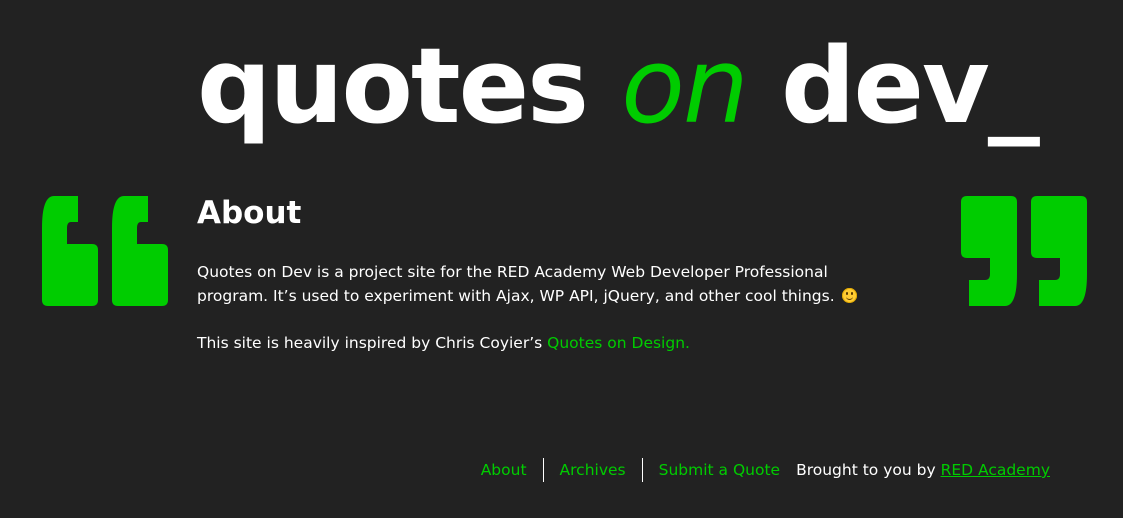  I want to click on footer-link-archives: Archives, so click(592, 470).